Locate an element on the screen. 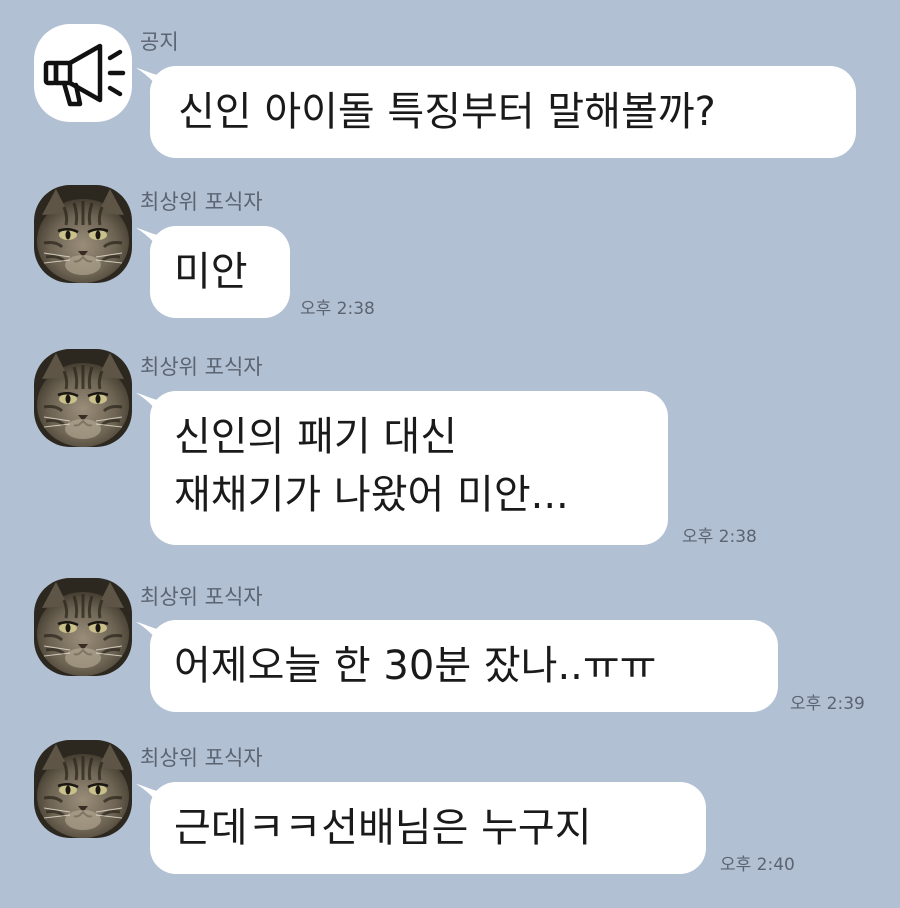 Image resolution: width=900 pixels, height=908 pixels. timestamp: 오후 2:40 is located at coordinates (757, 865).